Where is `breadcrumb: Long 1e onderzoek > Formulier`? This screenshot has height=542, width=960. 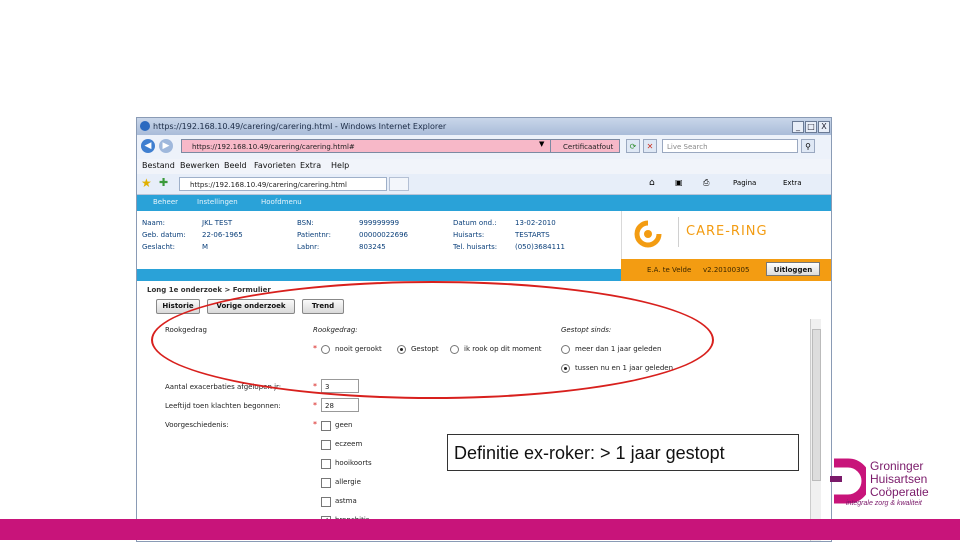 breadcrumb: Long 1e onderzoek > Formulier is located at coordinates (209, 290).